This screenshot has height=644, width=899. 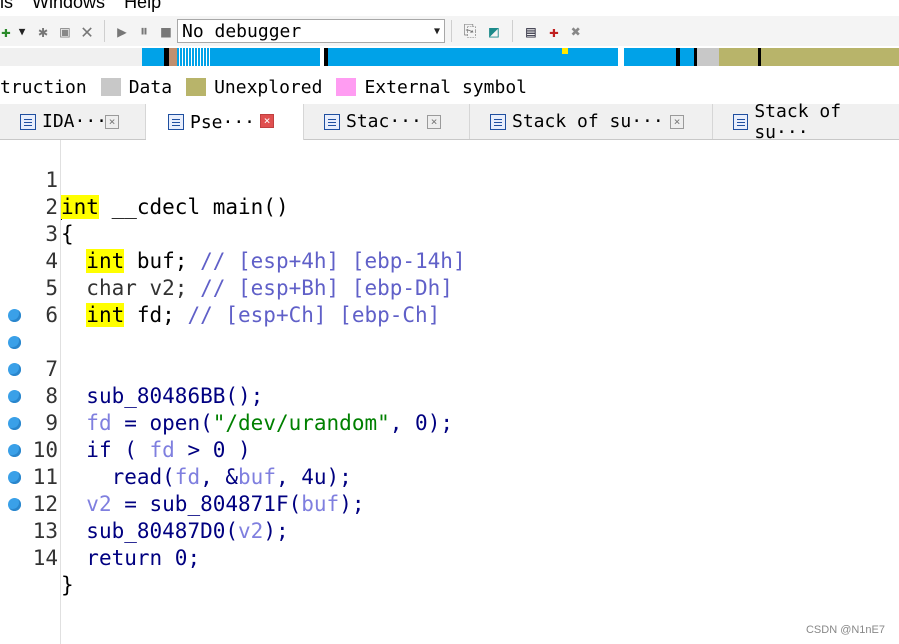 What do you see at coordinates (332, 121) in the screenshot?
I see `stack-view-icon` at bounding box center [332, 121].